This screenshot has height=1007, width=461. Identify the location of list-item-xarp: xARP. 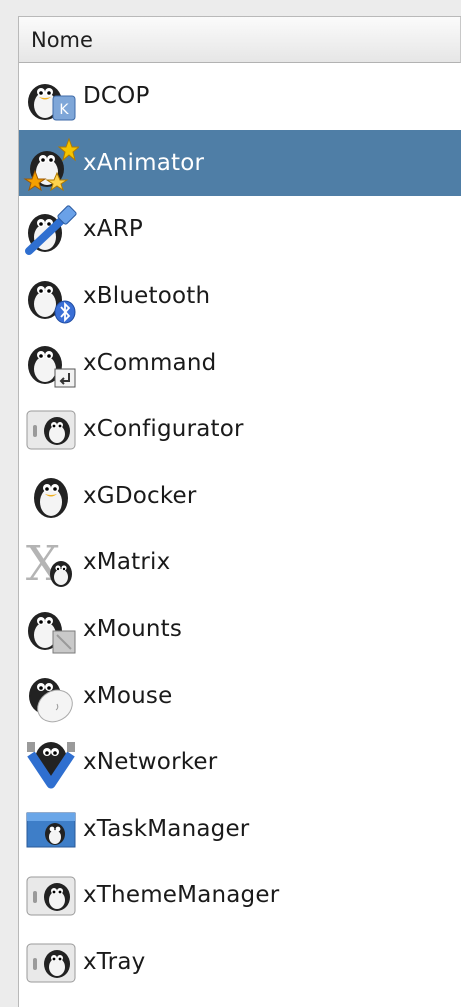
(240, 229).